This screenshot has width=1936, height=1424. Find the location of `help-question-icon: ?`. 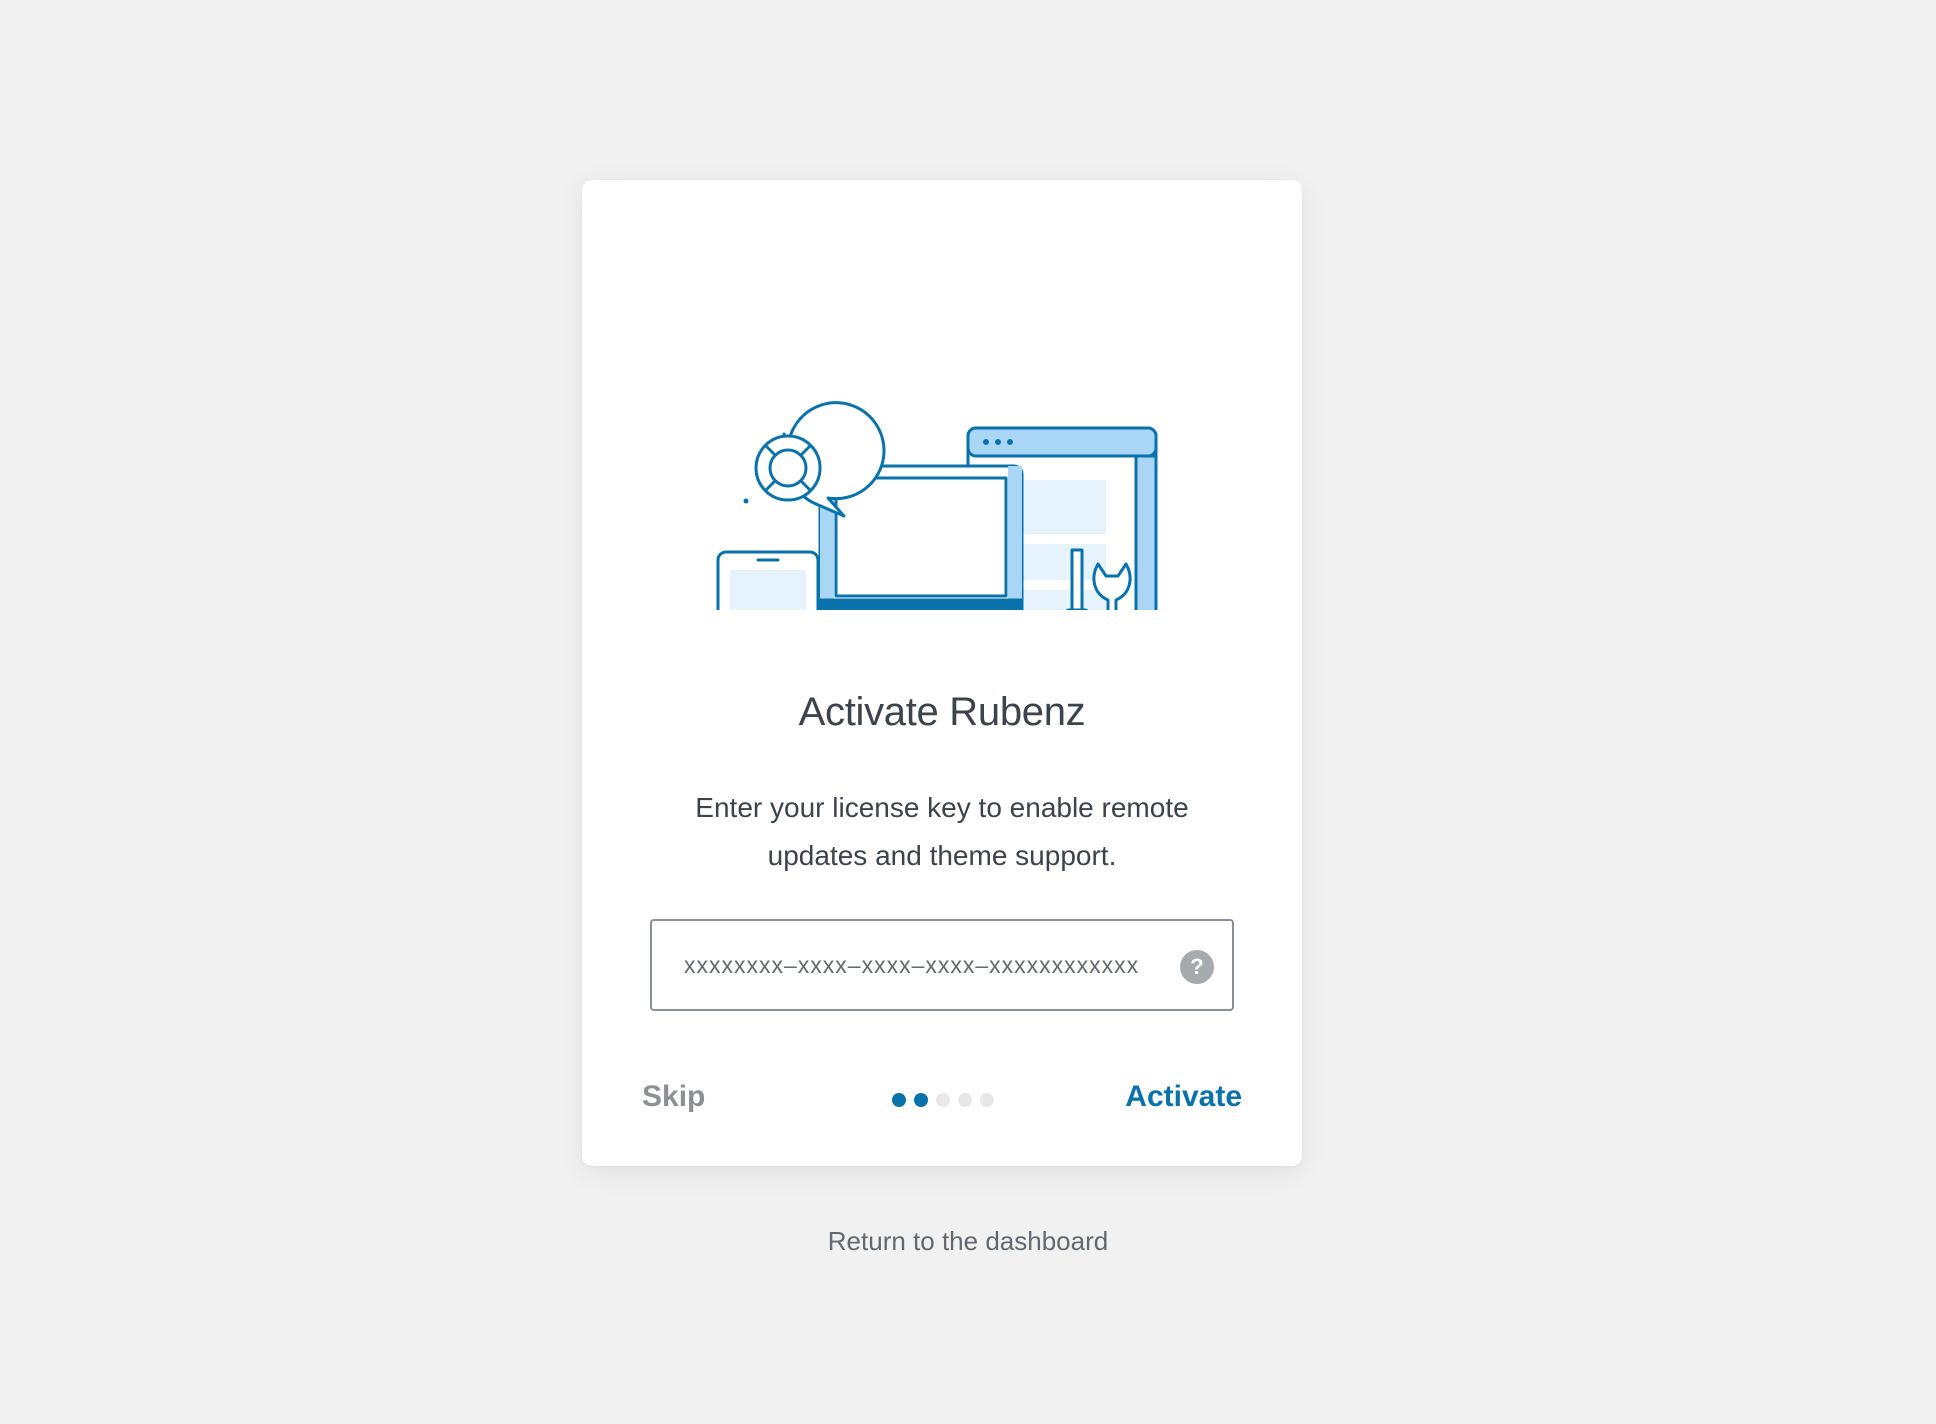

help-question-icon: ? is located at coordinates (1197, 967).